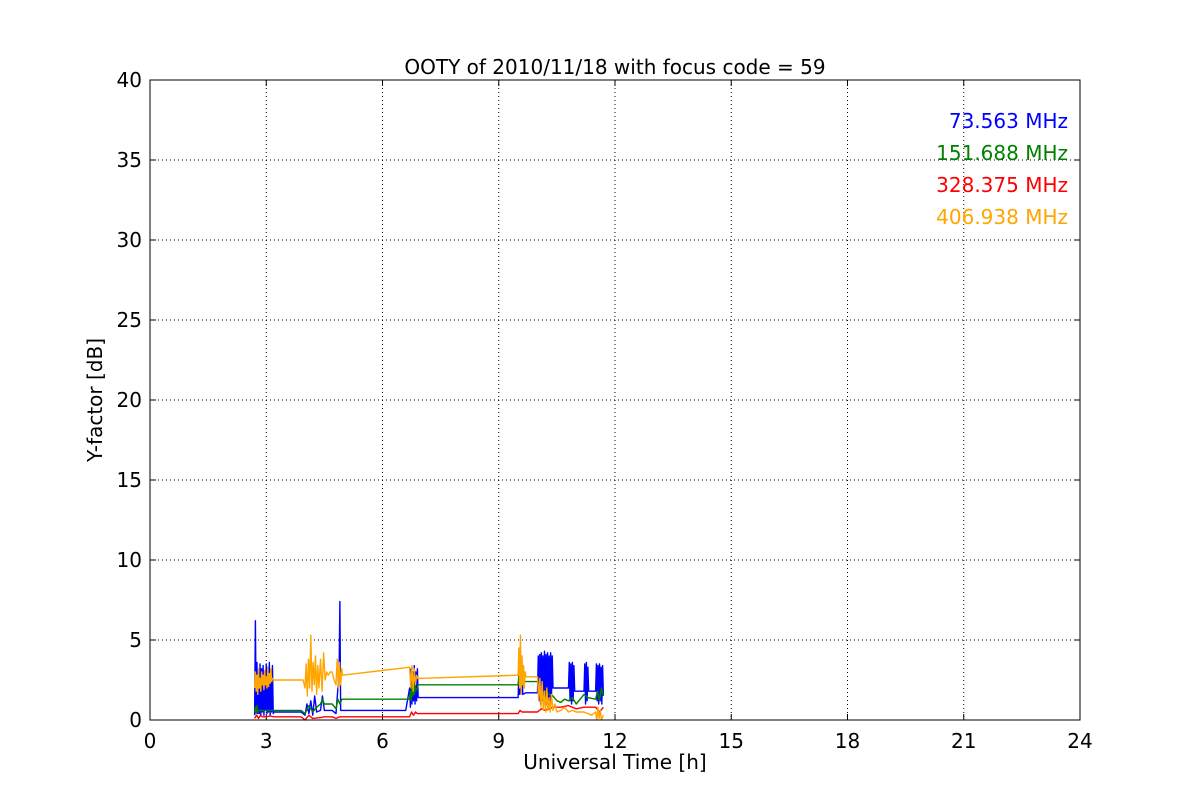  What do you see at coordinates (129, 240) in the screenshot?
I see `y-tick-label: 30` at bounding box center [129, 240].